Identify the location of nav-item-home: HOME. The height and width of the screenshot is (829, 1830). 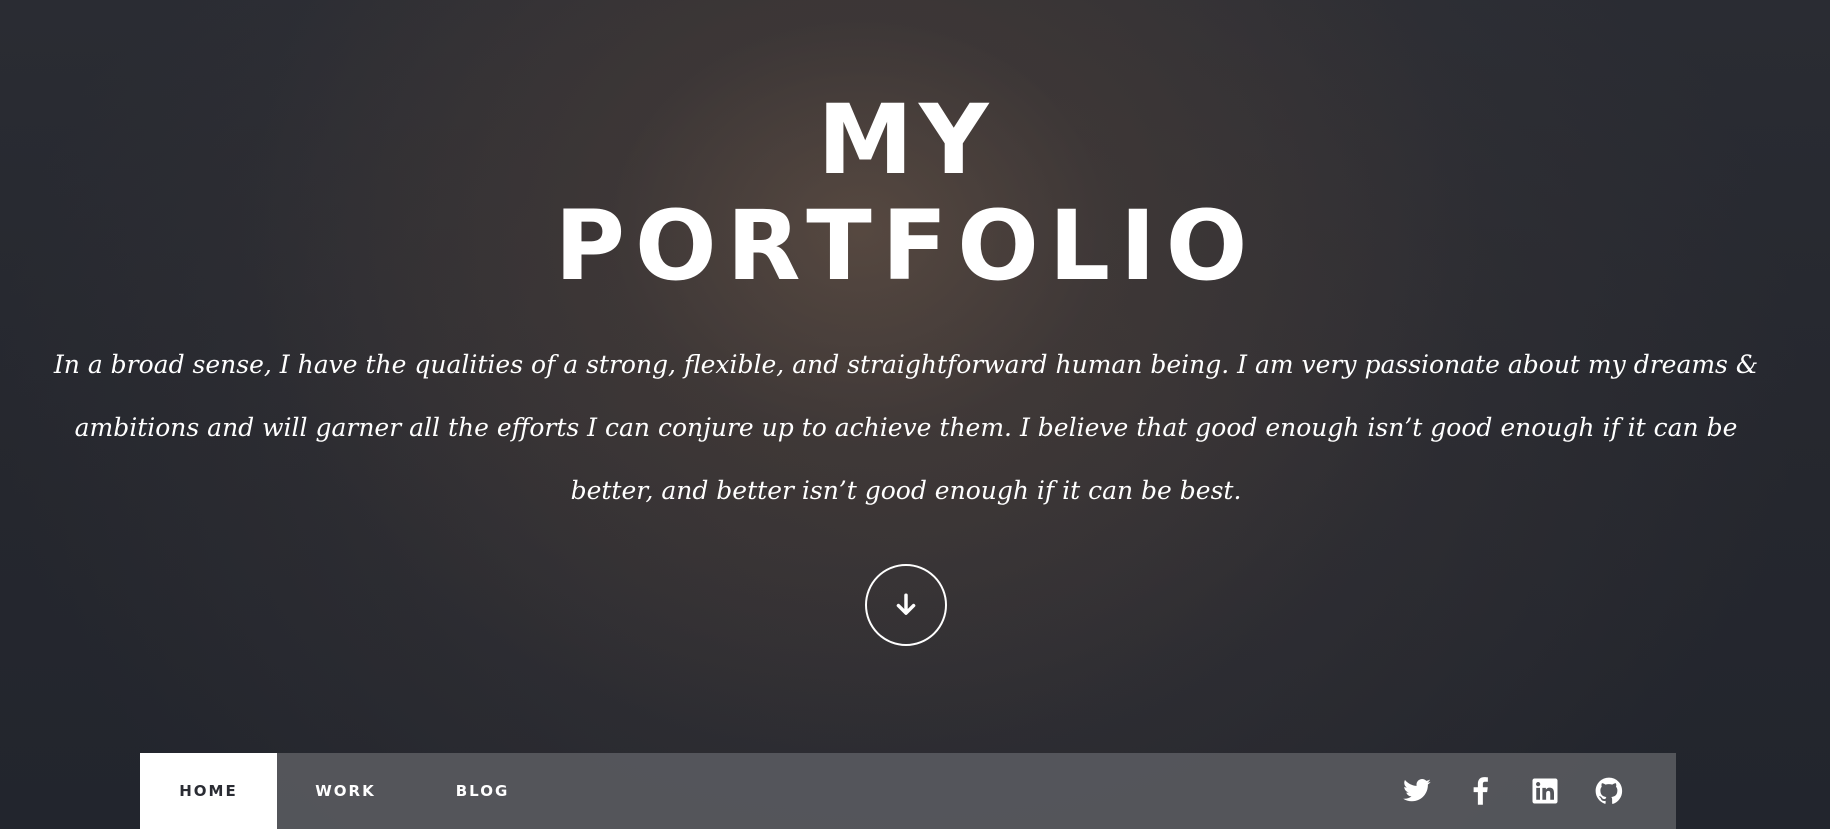
(208, 791).